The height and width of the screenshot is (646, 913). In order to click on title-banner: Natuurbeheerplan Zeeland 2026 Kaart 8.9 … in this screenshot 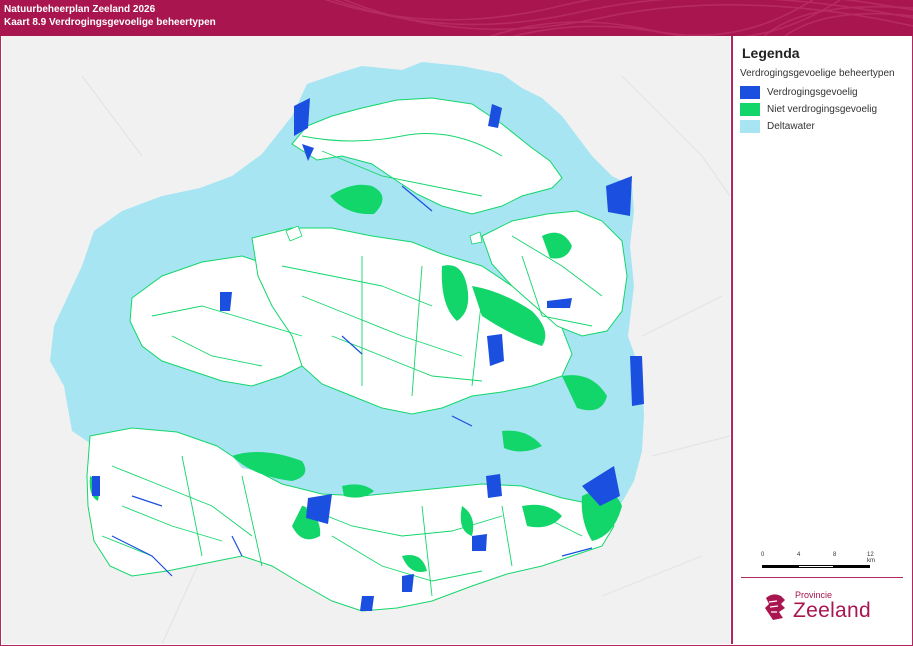, I will do `click(456, 18)`.